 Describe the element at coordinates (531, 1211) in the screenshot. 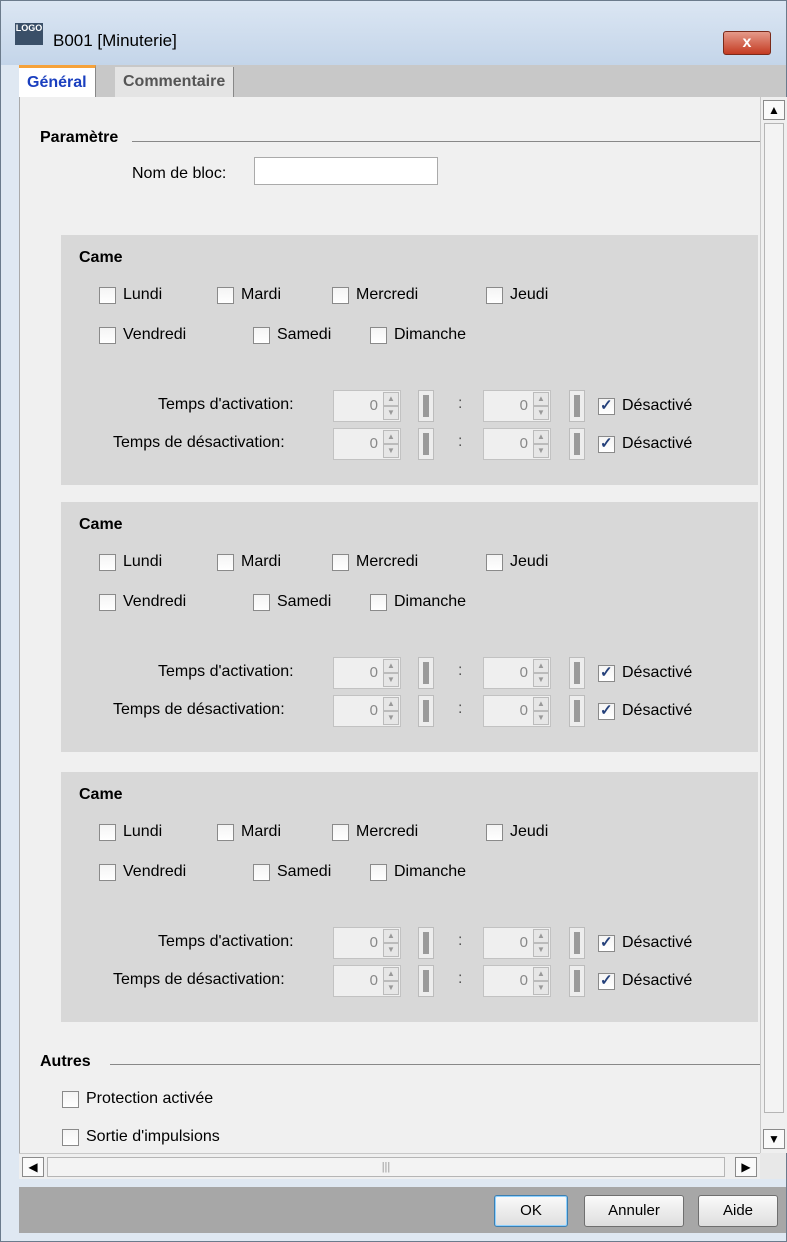

I see `ok-button: OK` at that location.